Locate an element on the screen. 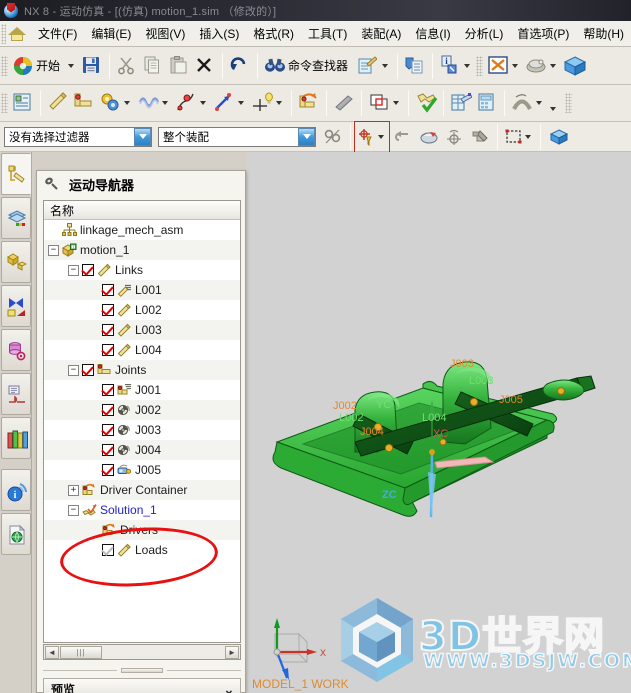 This screenshot has width=631, height=693. snap-point-button is located at coordinates (333, 137).